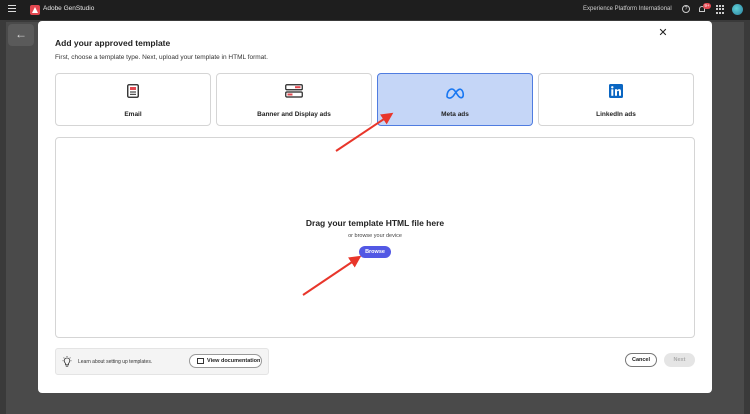  I want to click on adobe-logo-icon, so click(35, 10).